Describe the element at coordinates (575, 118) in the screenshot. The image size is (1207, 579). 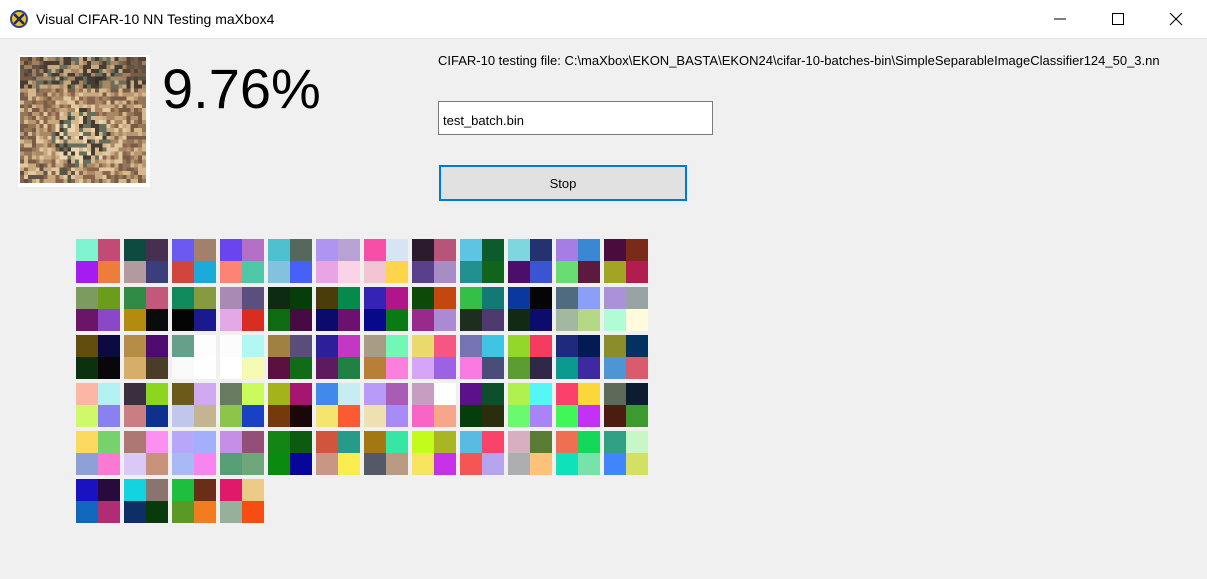
I see `batch-file-field` at that location.